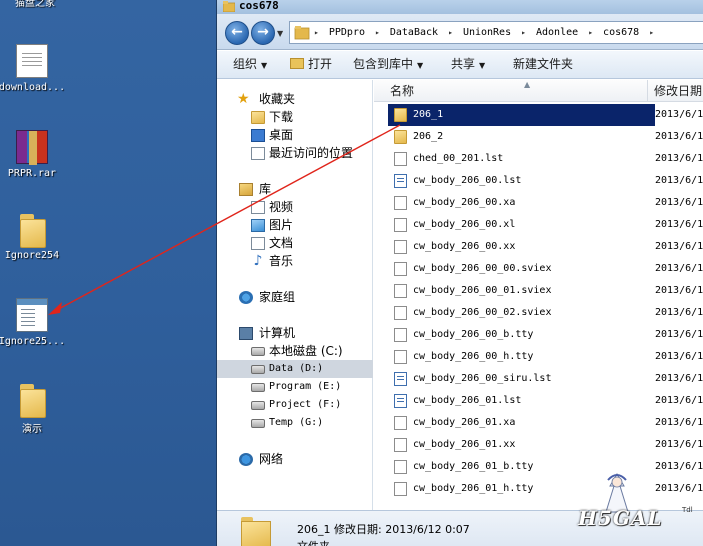 This screenshot has width=703, height=546. I want to click on nav-label: 本地磁盘 (C:), so click(306, 351).